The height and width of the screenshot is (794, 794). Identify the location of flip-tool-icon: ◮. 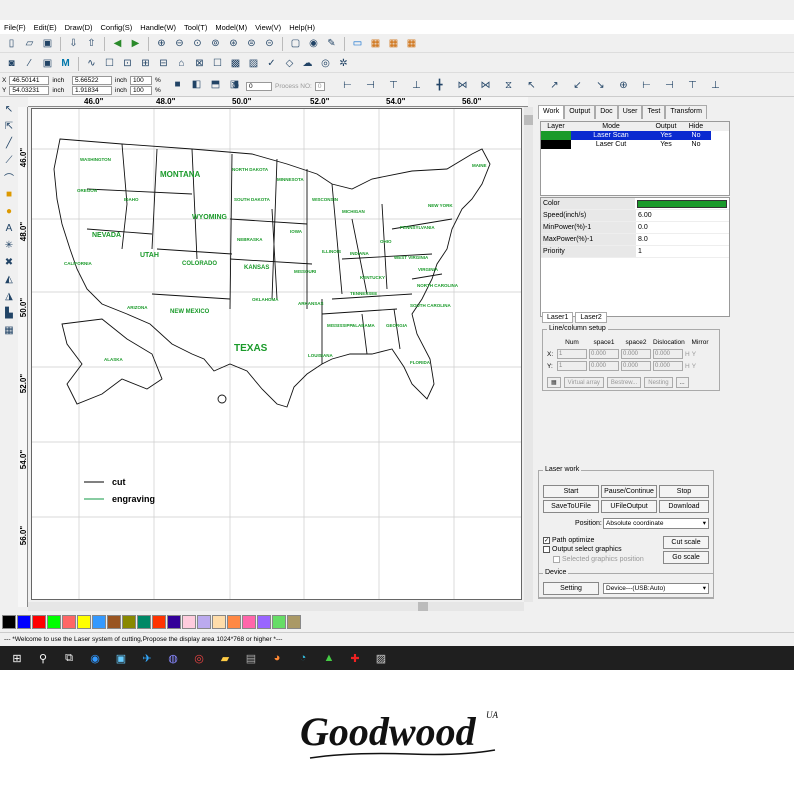
(9, 296).